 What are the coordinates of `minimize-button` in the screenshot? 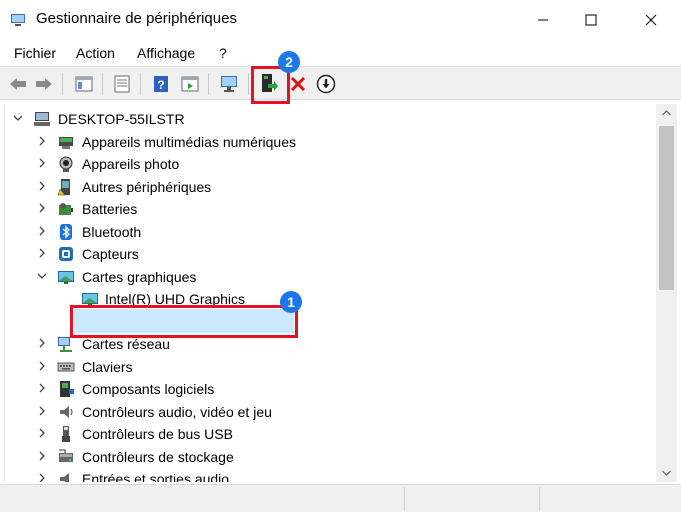 It's located at (543, 20).